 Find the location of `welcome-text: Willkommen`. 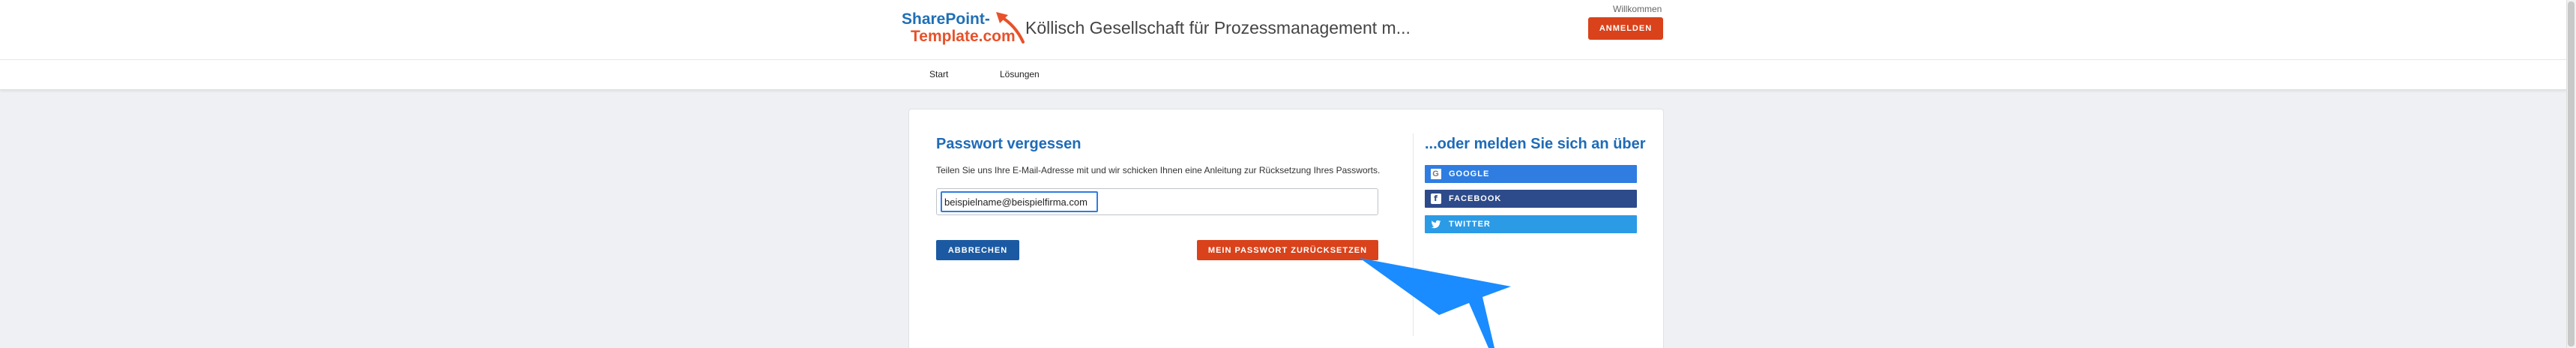

welcome-text: Willkommen is located at coordinates (1637, 9).